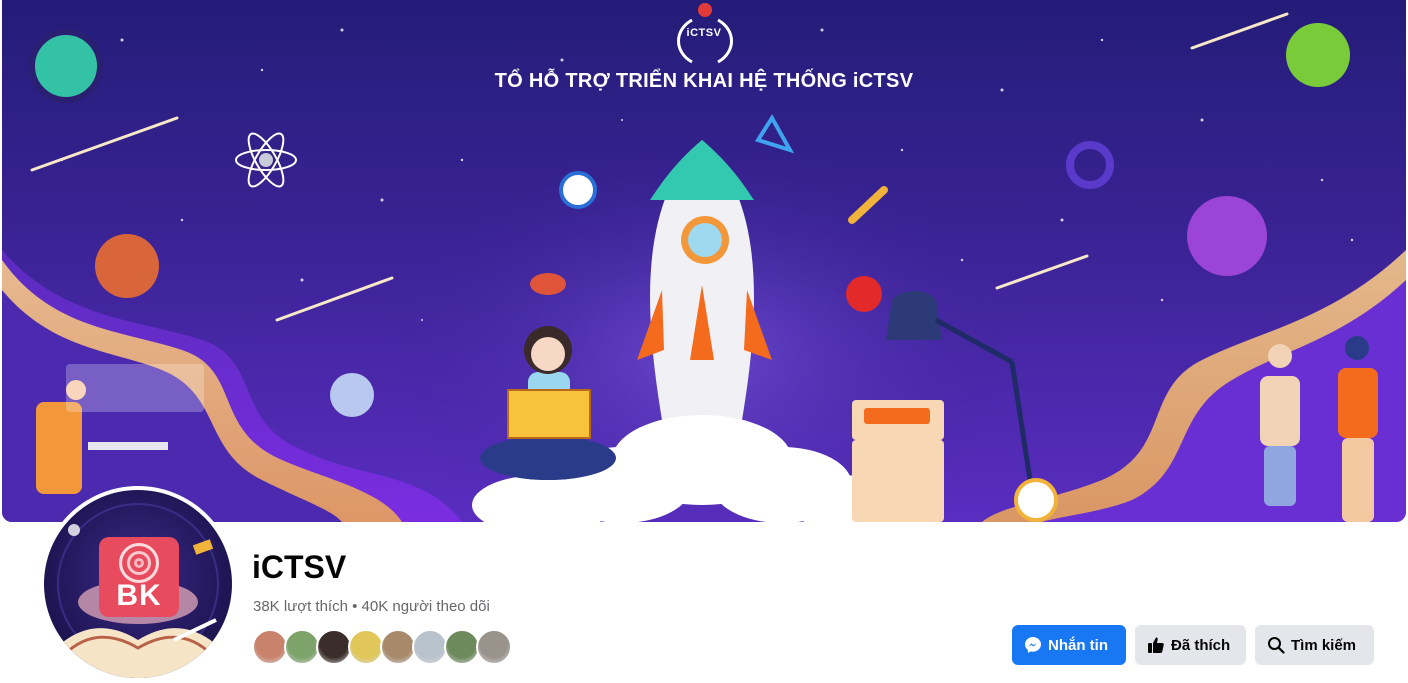  Describe the element at coordinates (299, 567) in the screenshot. I see `page-title: iCTSV` at that location.